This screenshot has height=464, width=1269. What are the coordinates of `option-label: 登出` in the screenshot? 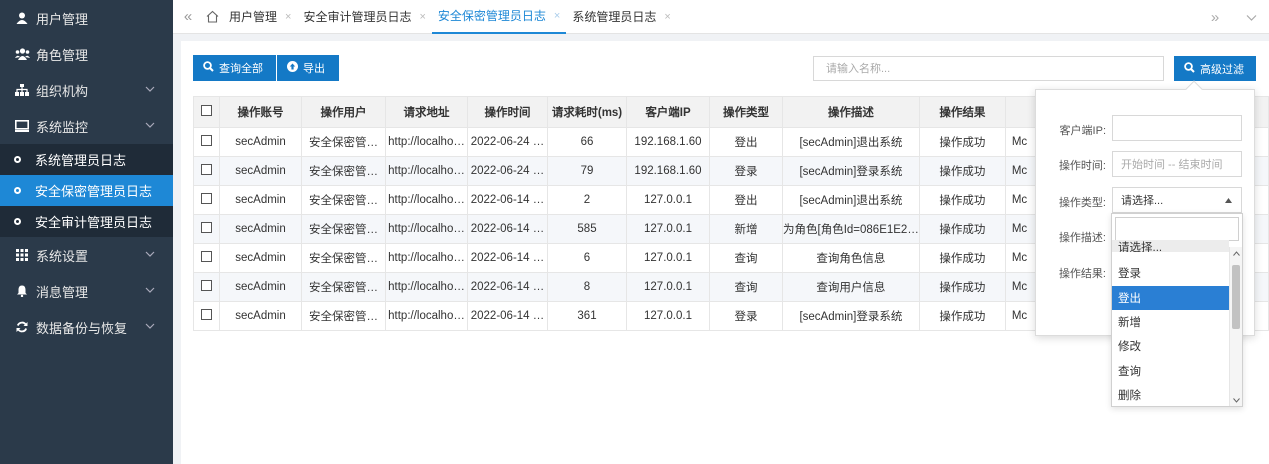 It's located at (1129, 299).